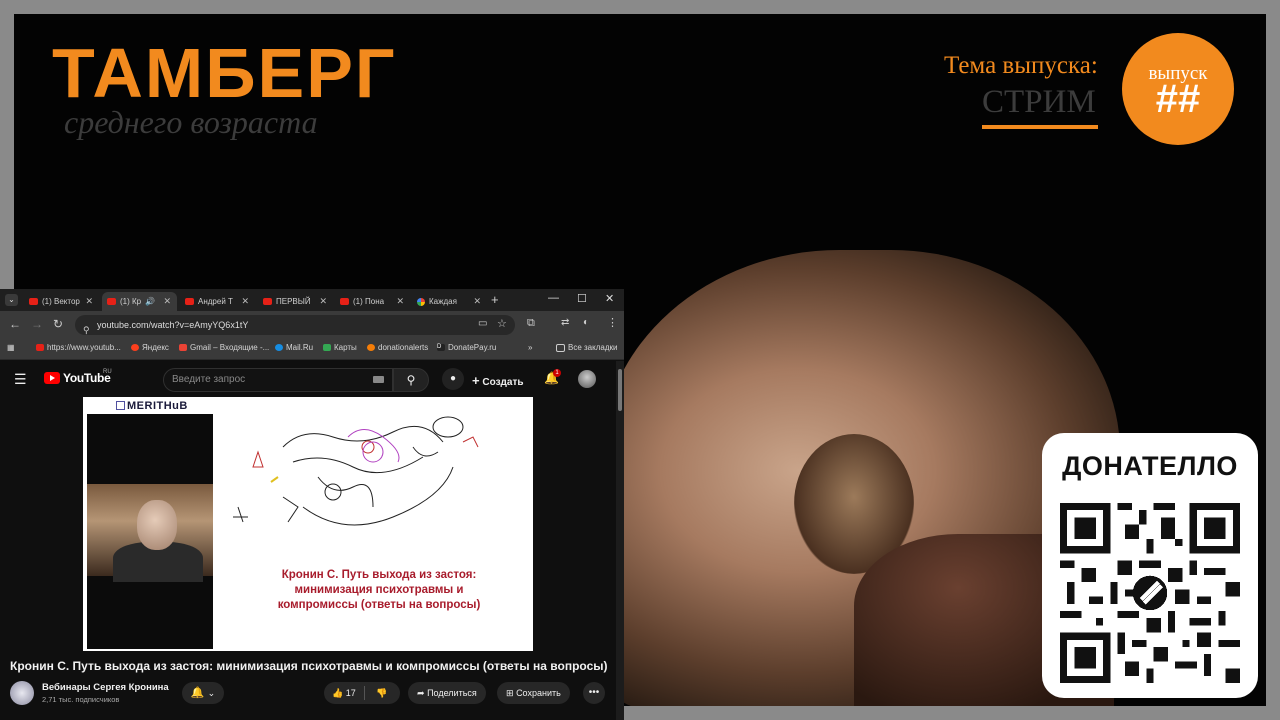 The width and height of the screenshot is (1280, 720). What do you see at coordinates (81, 699) in the screenshot?
I see `channel-subscribers: 2,71 тыс. подписчиков` at bounding box center [81, 699].